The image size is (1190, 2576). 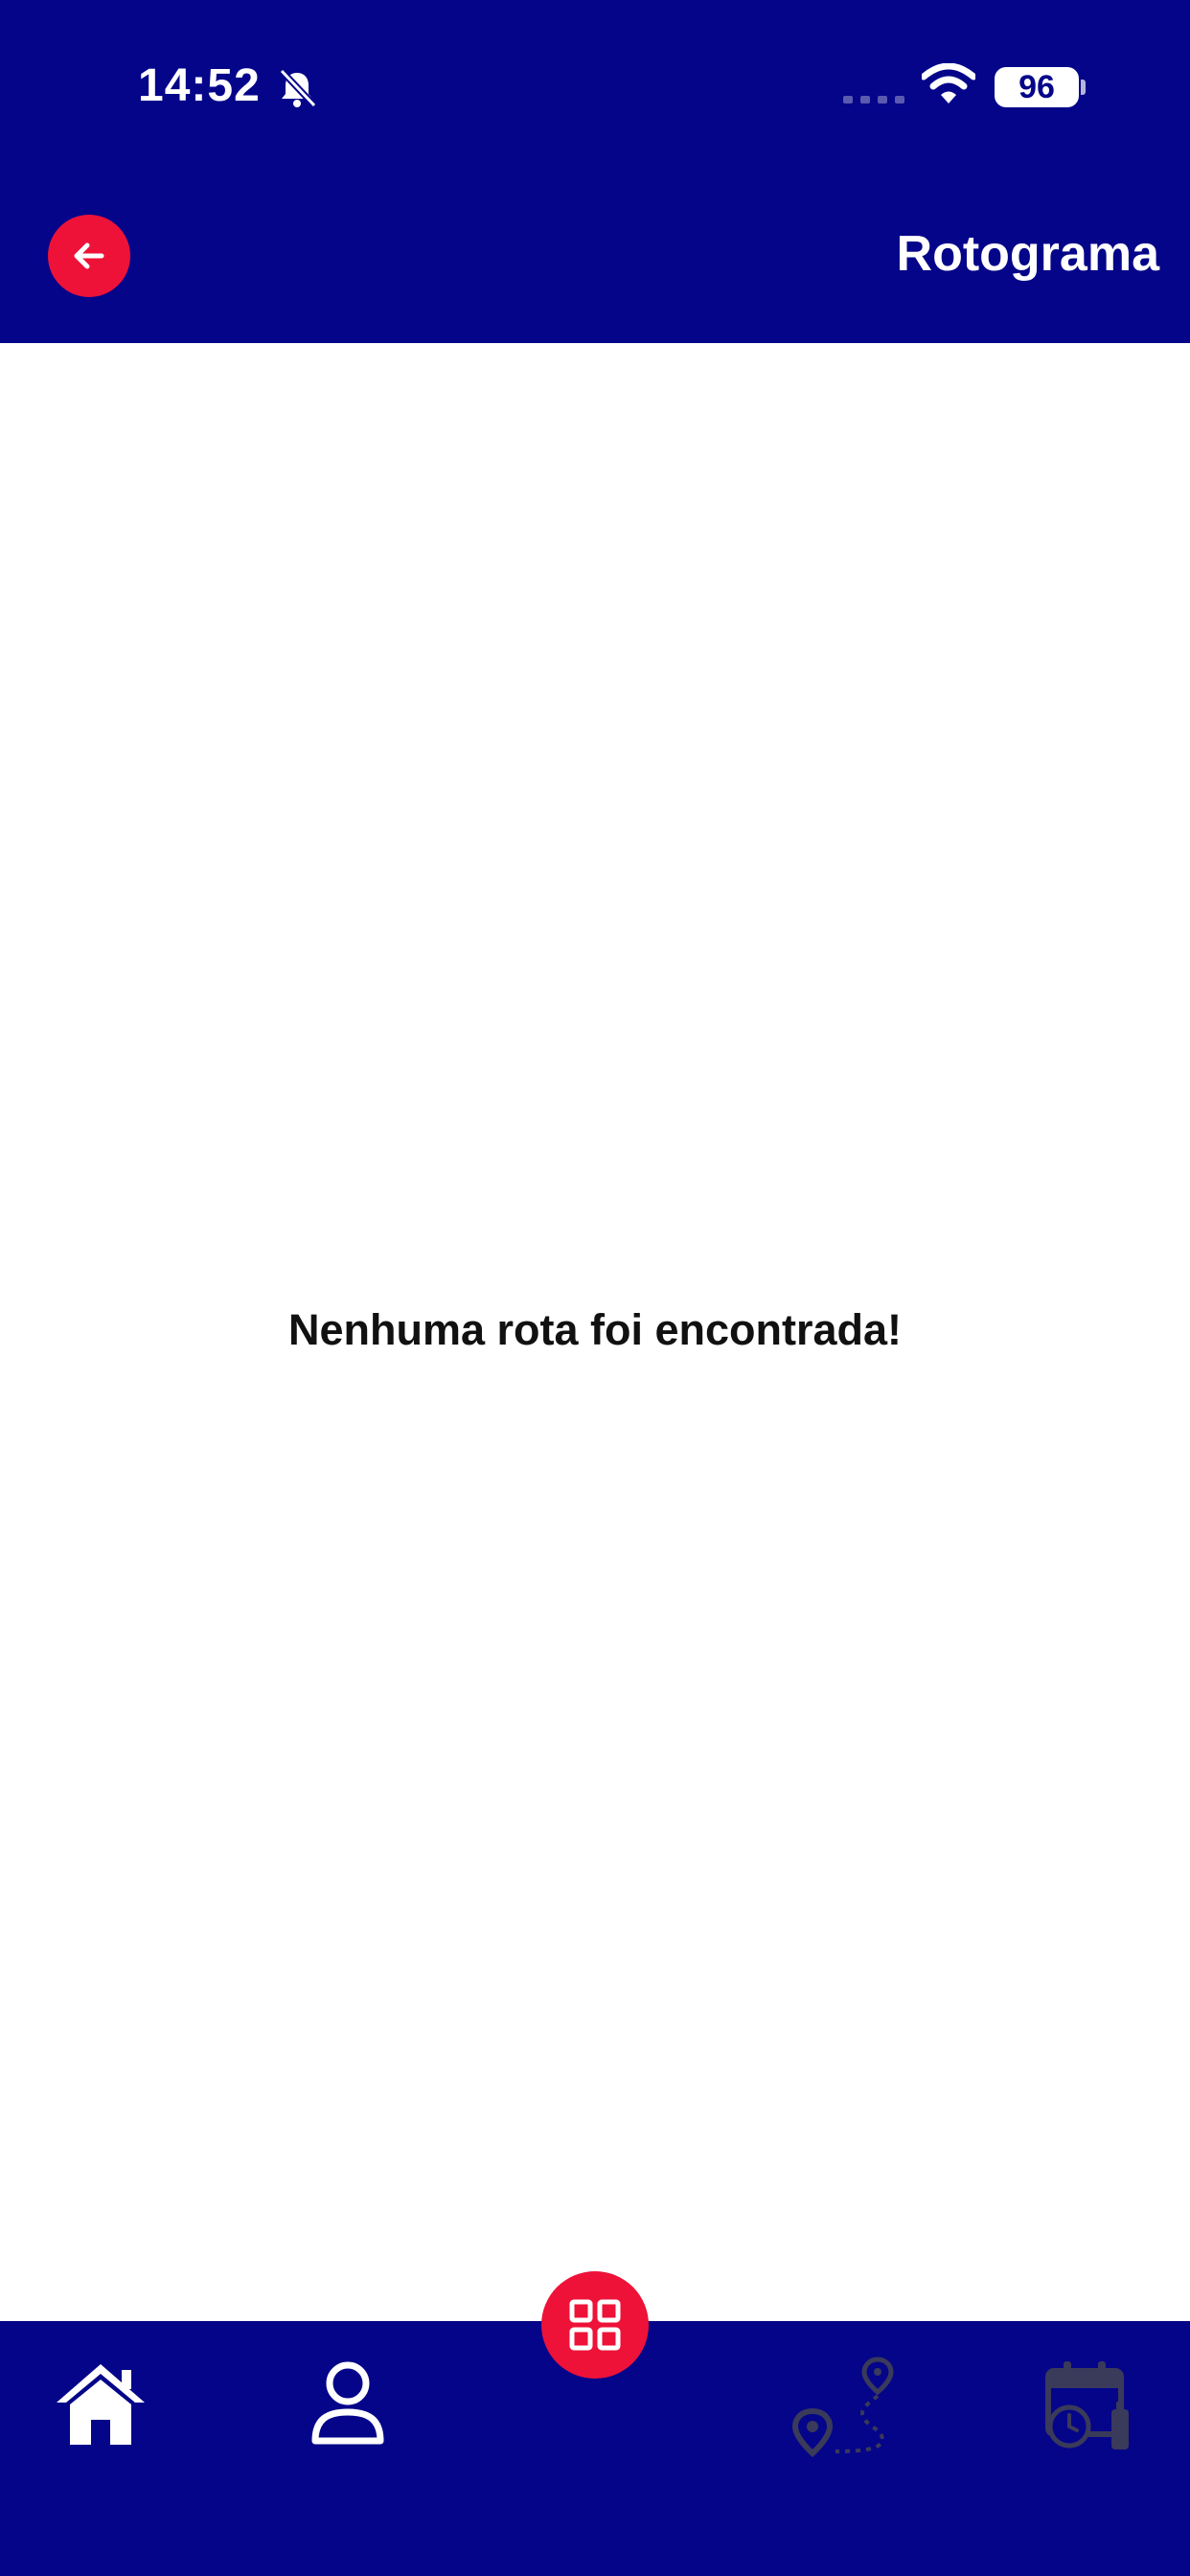 I want to click on cellular-signal-icon, so click(x=873, y=100).